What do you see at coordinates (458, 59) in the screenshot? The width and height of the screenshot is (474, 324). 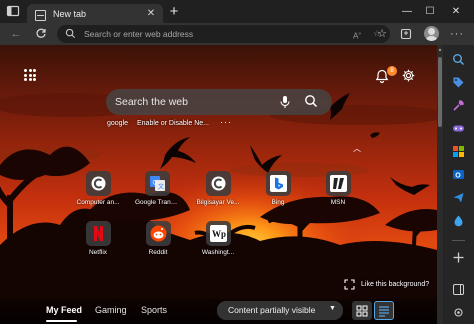 I see `sidebar-search-icon` at bounding box center [458, 59].